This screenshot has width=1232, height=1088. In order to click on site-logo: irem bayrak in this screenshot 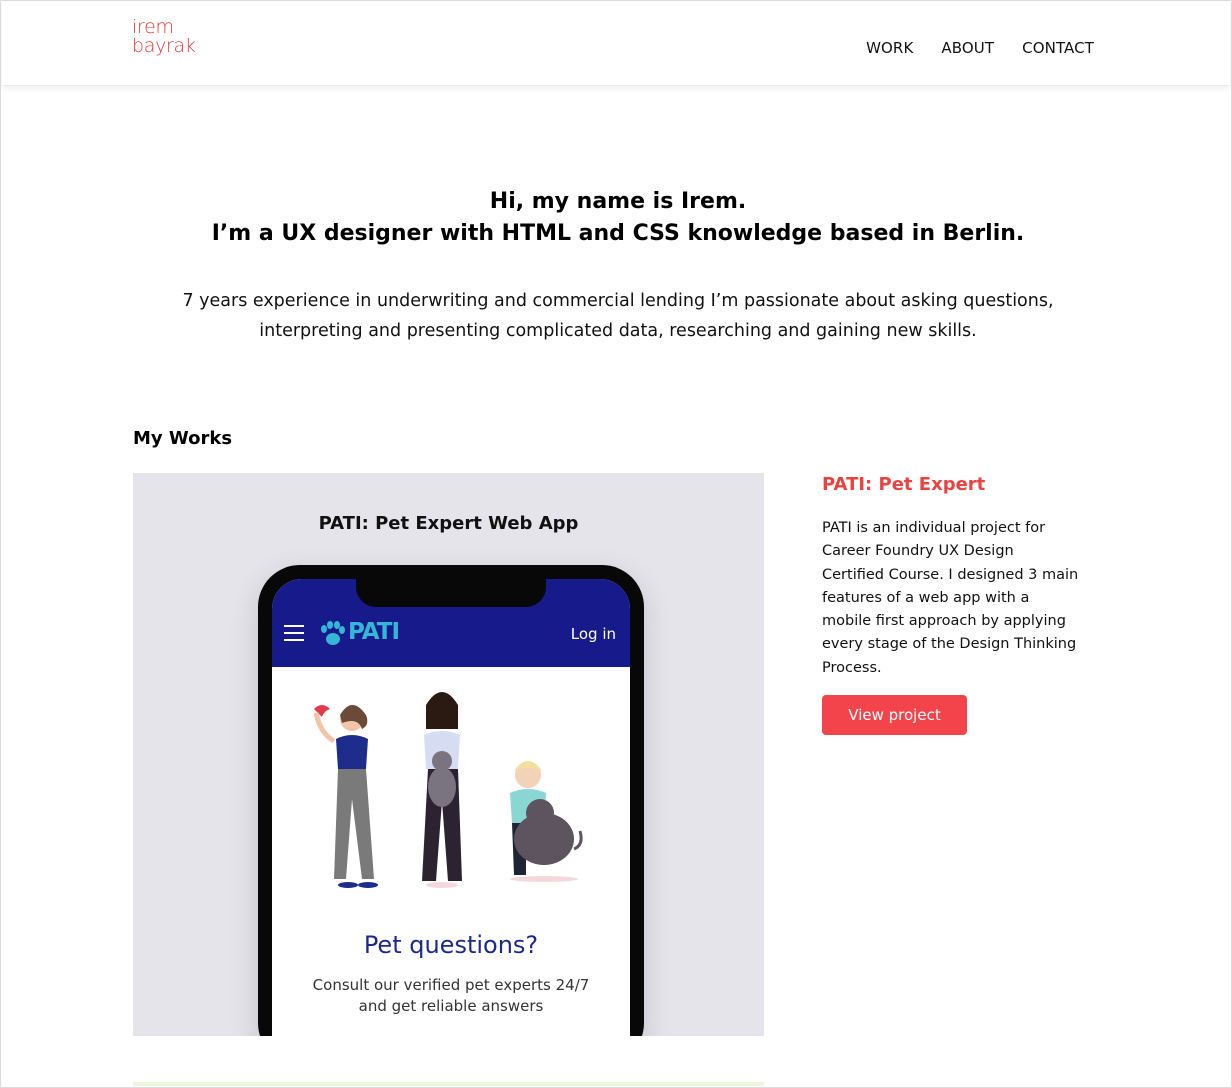, I will do `click(164, 37)`.